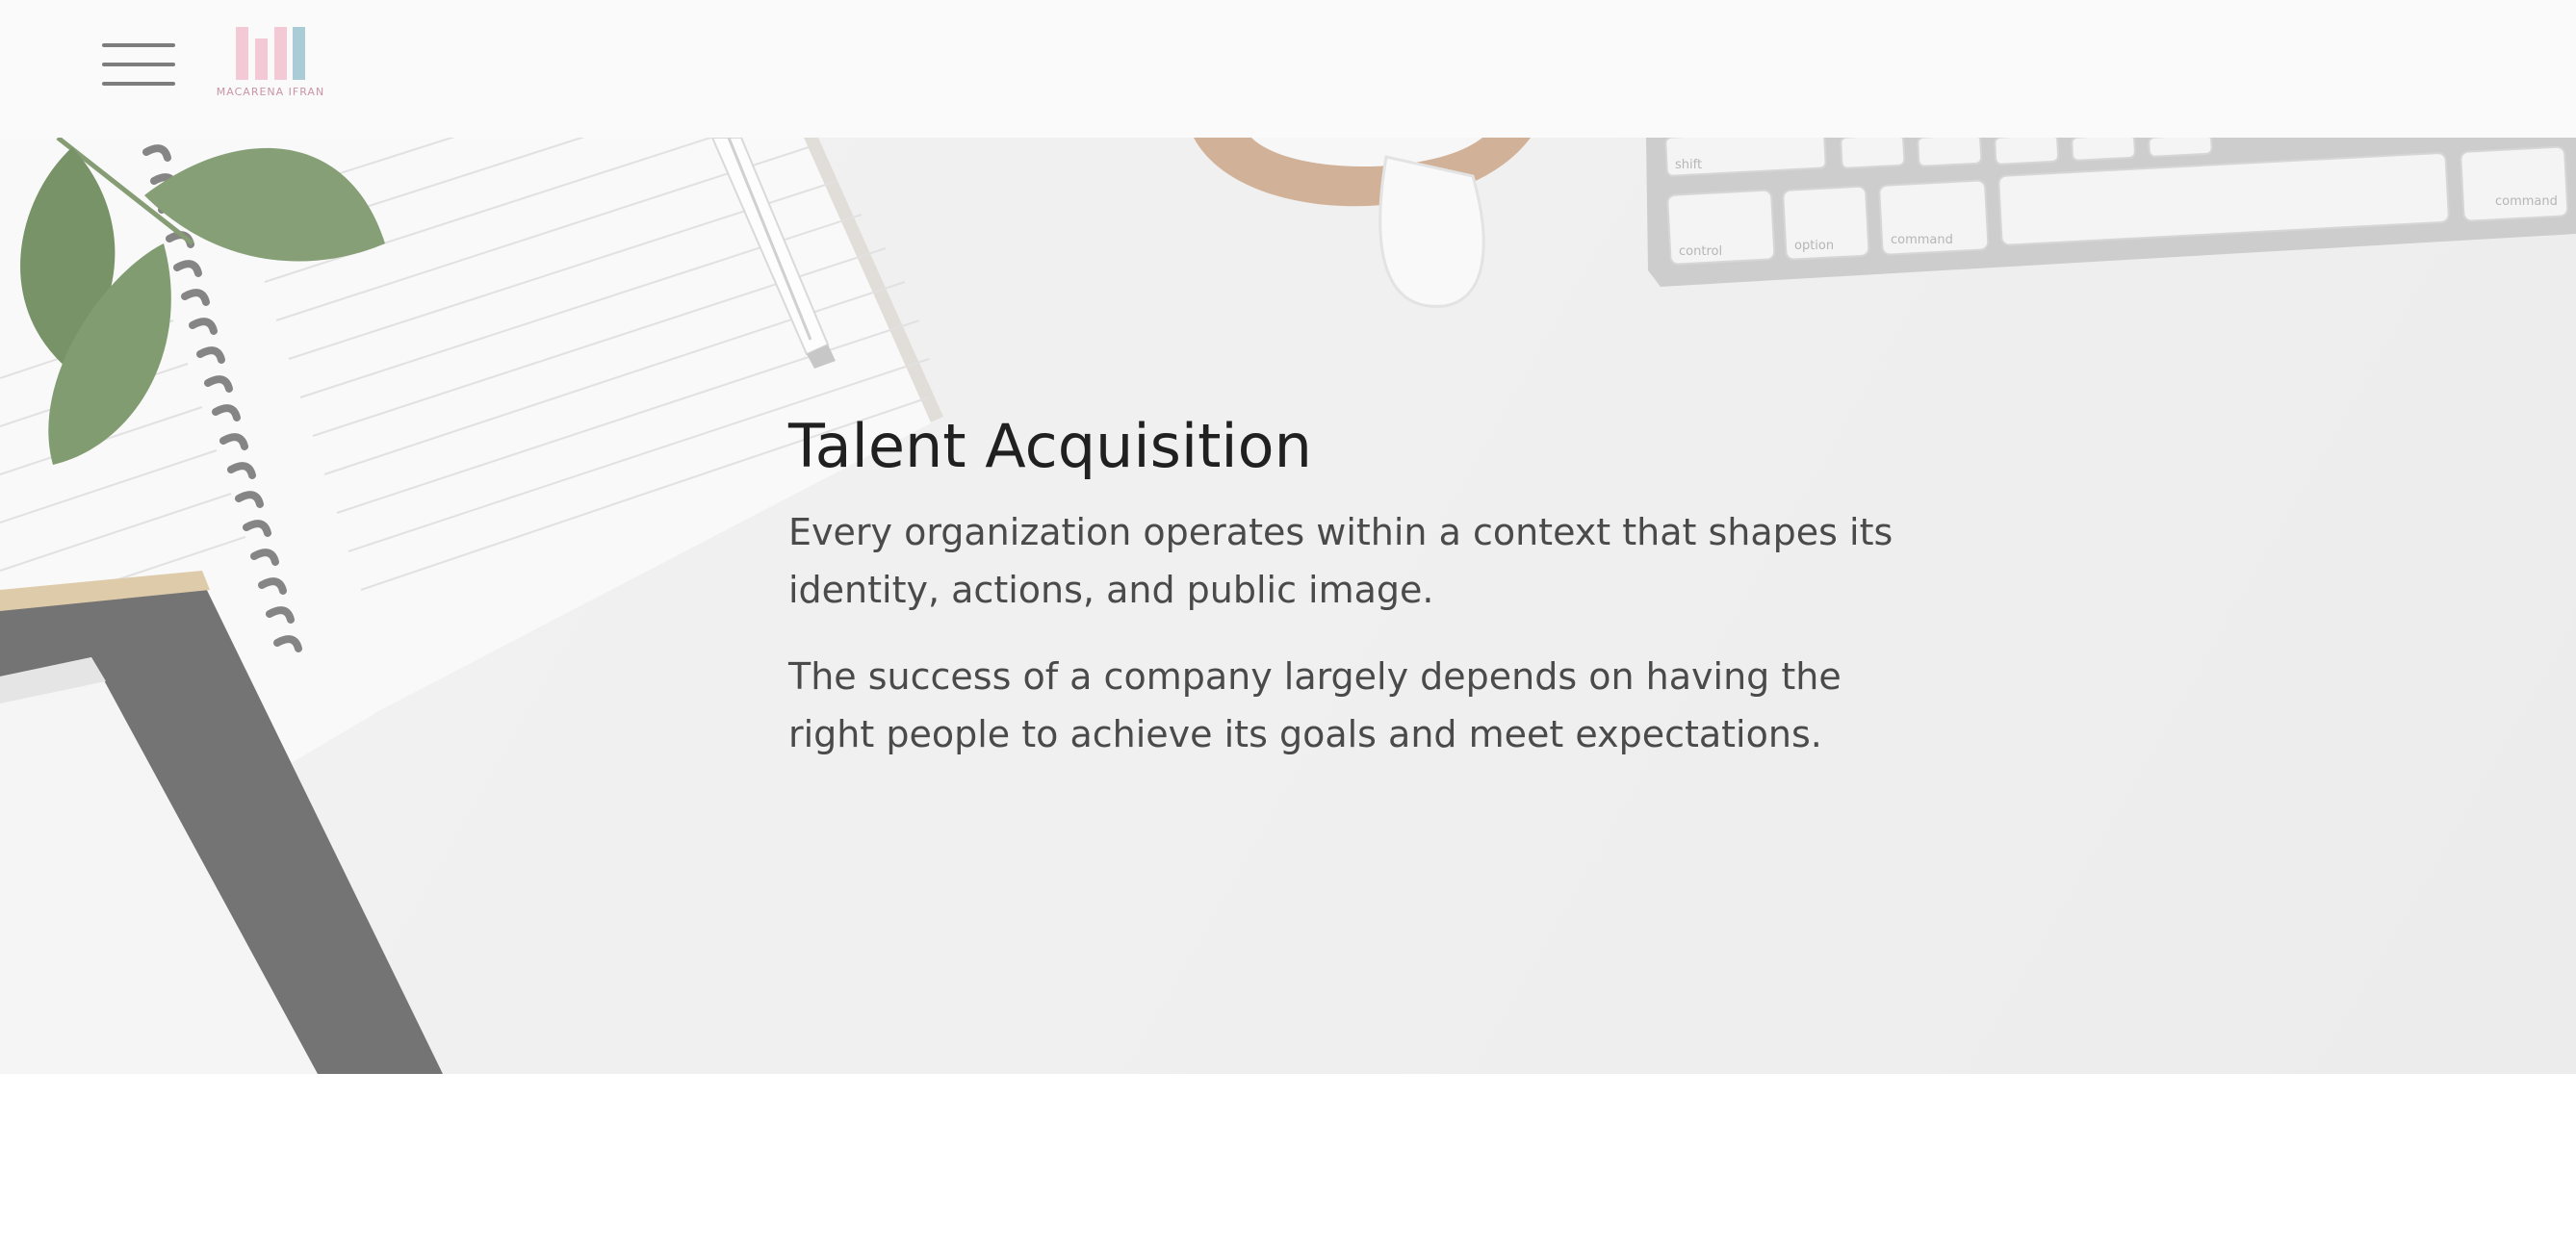 The image size is (2576, 1251). Describe the element at coordinates (271, 92) in the screenshot. I see `logo-text: MACARENA IFRAN` at that location.